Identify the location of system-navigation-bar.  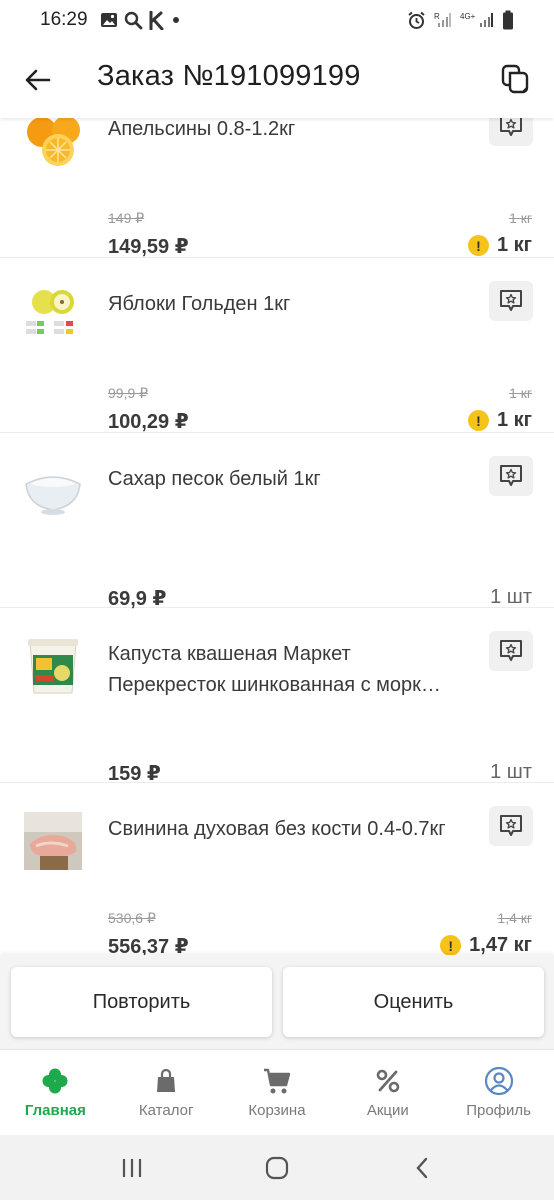
(277, 1167).